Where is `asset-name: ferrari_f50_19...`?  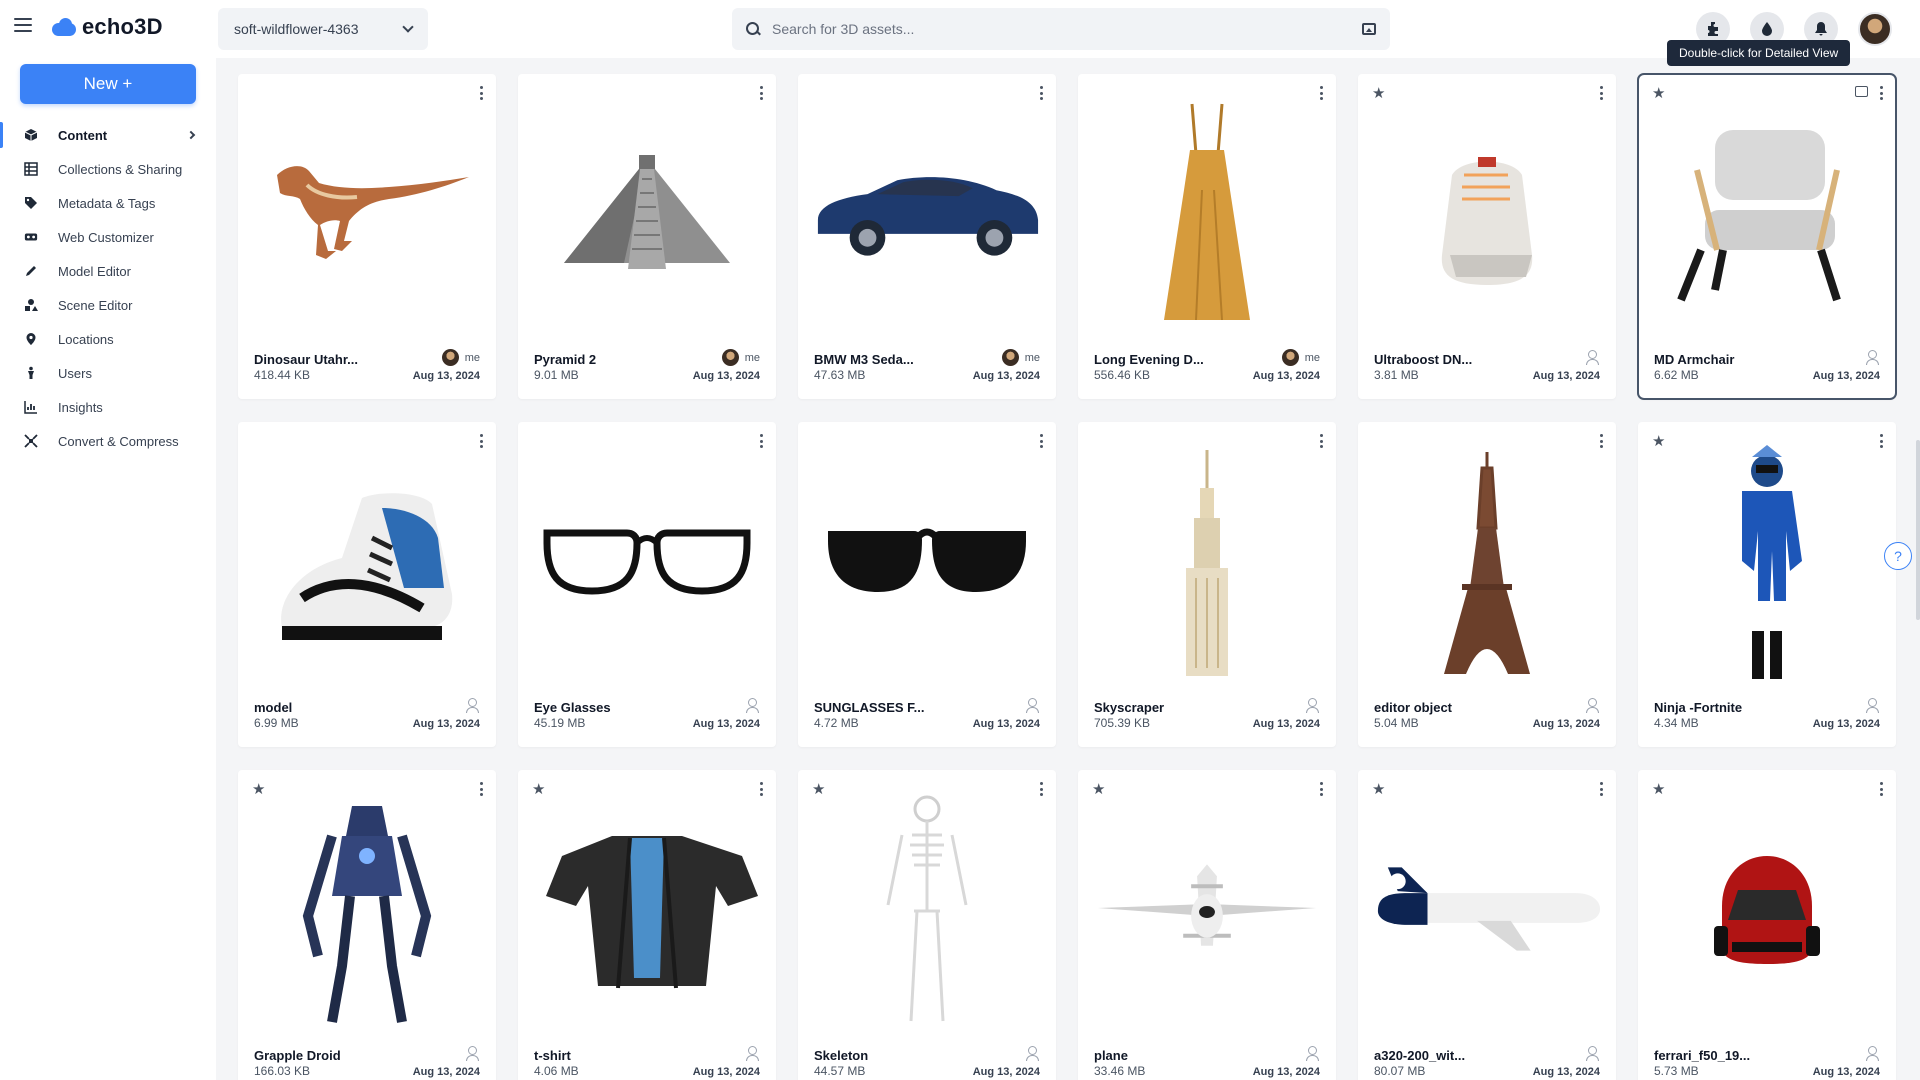 asset-name: ferrari_f50_19... is located at coordinates (1702, 1055).